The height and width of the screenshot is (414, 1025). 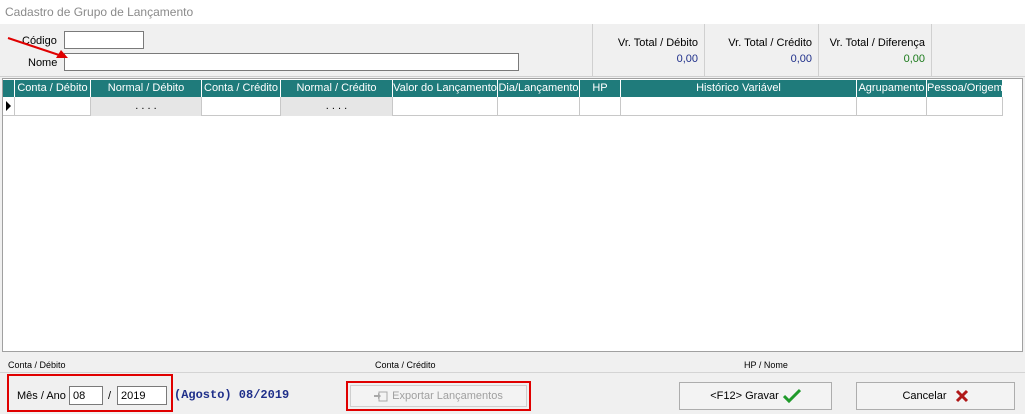 I want to click on cell-normal-credito: . . . ., so click(x=337, y=106).